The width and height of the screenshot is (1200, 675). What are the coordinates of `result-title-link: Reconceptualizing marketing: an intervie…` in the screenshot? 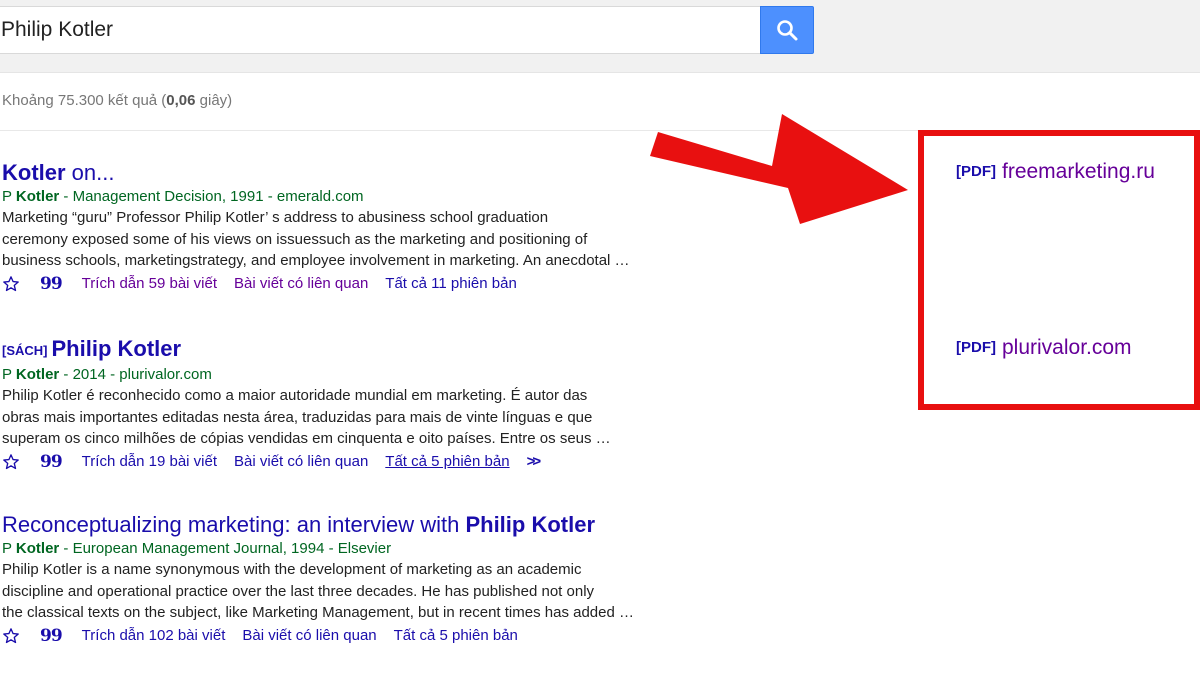 It's located at (392, 525).